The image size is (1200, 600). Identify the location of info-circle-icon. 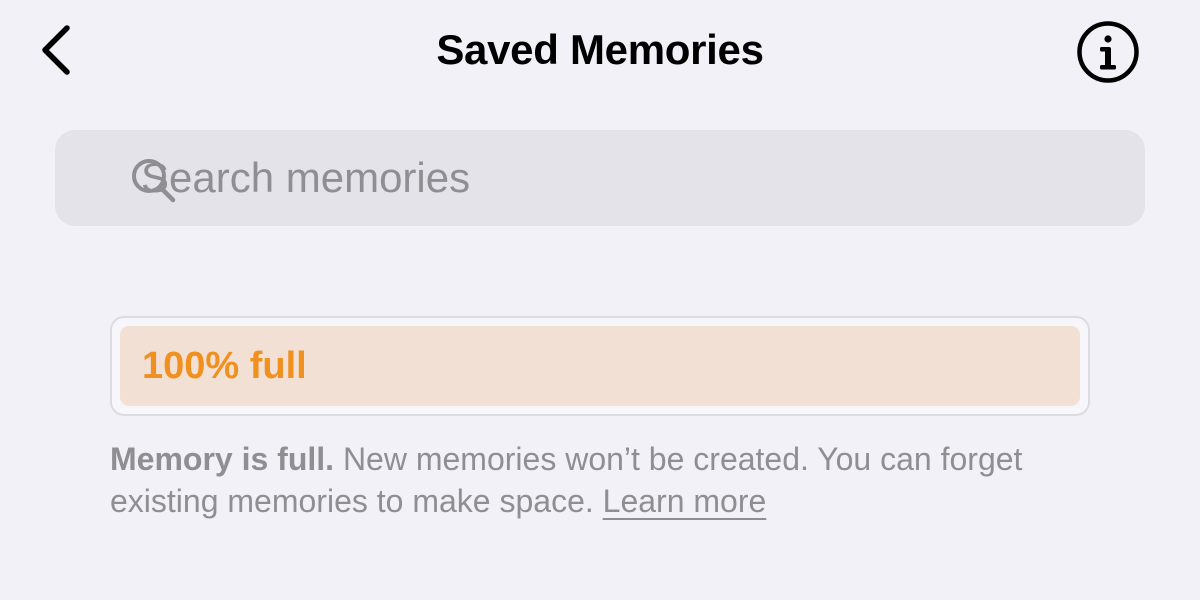
(1108, 52).